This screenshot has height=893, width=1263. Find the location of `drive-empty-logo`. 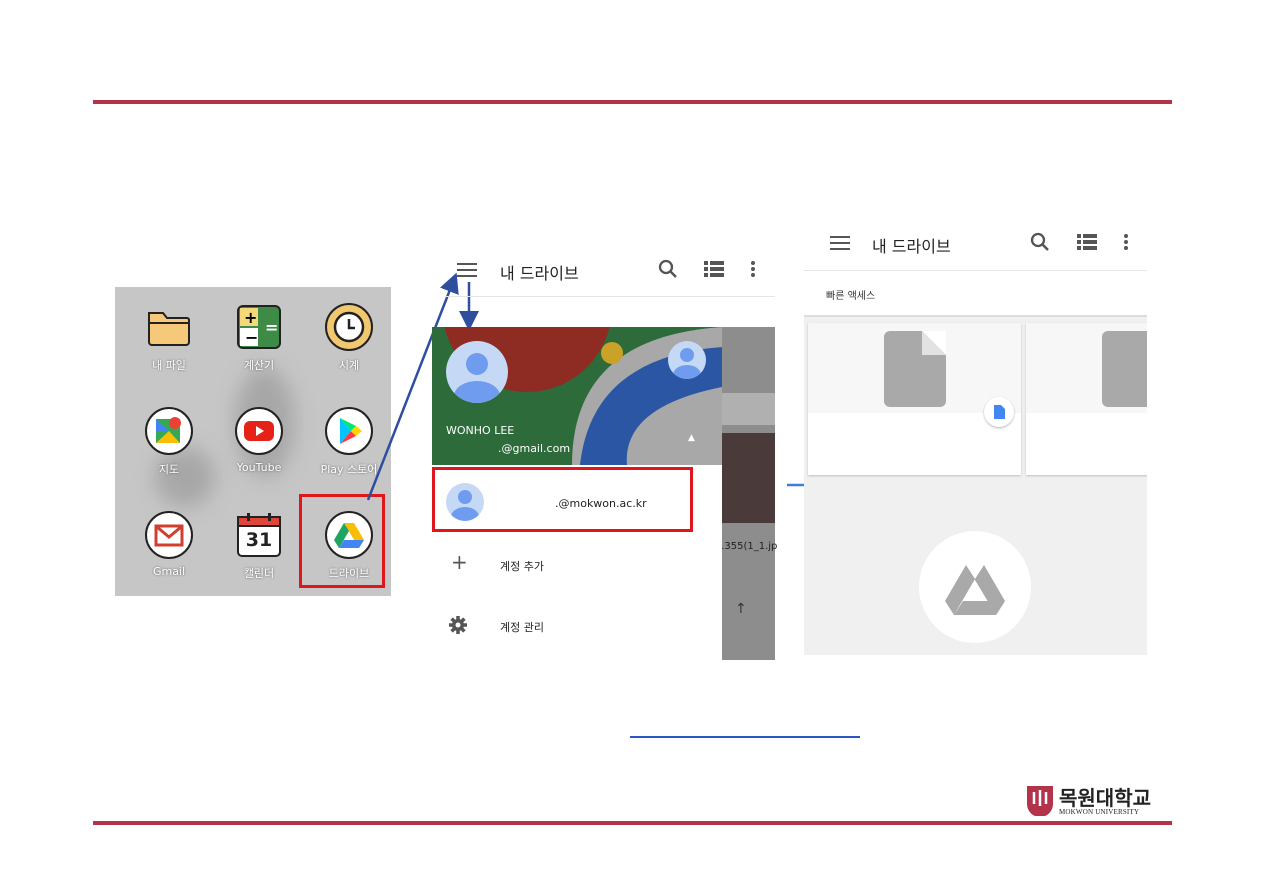

drive-empty-logo is located at coordinates (975, 587).